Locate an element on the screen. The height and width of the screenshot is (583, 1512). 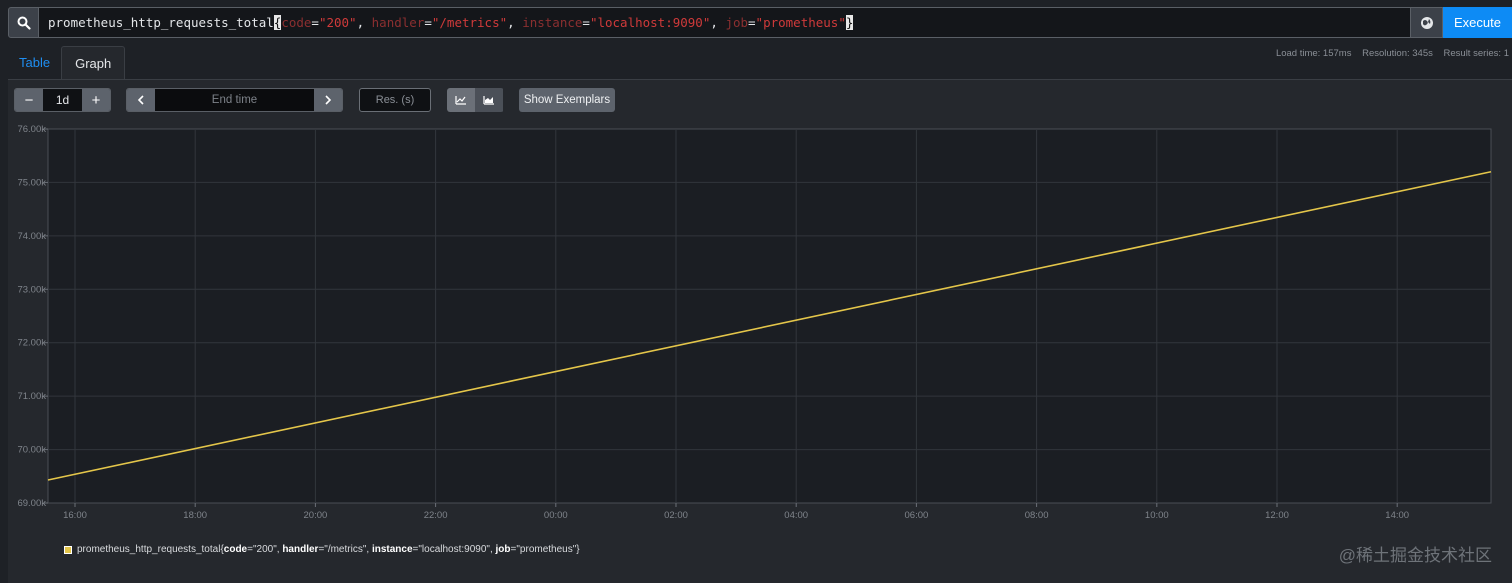
x-tick-label: 06:00 is located at coordinates (917, 515).